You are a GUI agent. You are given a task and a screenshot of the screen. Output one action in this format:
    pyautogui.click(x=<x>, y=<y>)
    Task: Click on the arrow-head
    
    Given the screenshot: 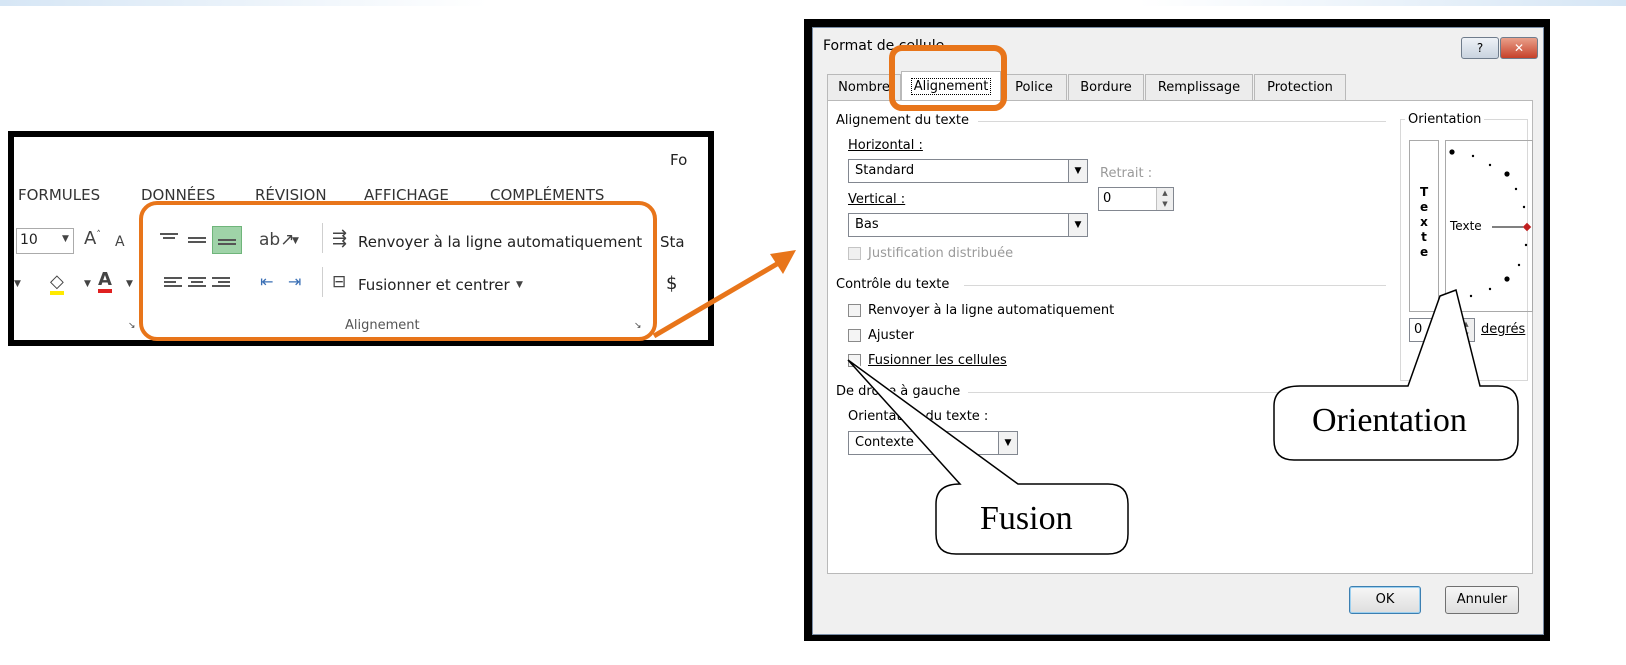 What is the action you would take?
    pyautogui.click(x=783, y=262)
    